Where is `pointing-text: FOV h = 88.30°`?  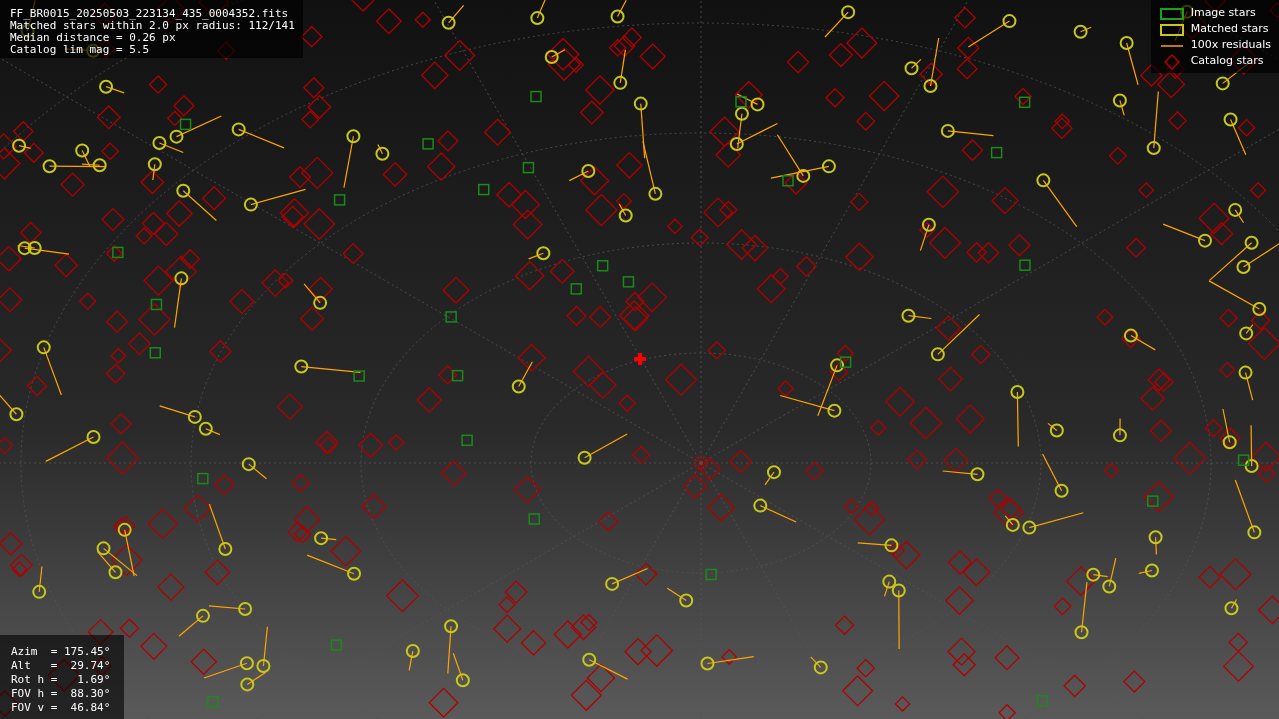 pointing-text: FOV h = 88.30° is located at coordinates (61, 694).